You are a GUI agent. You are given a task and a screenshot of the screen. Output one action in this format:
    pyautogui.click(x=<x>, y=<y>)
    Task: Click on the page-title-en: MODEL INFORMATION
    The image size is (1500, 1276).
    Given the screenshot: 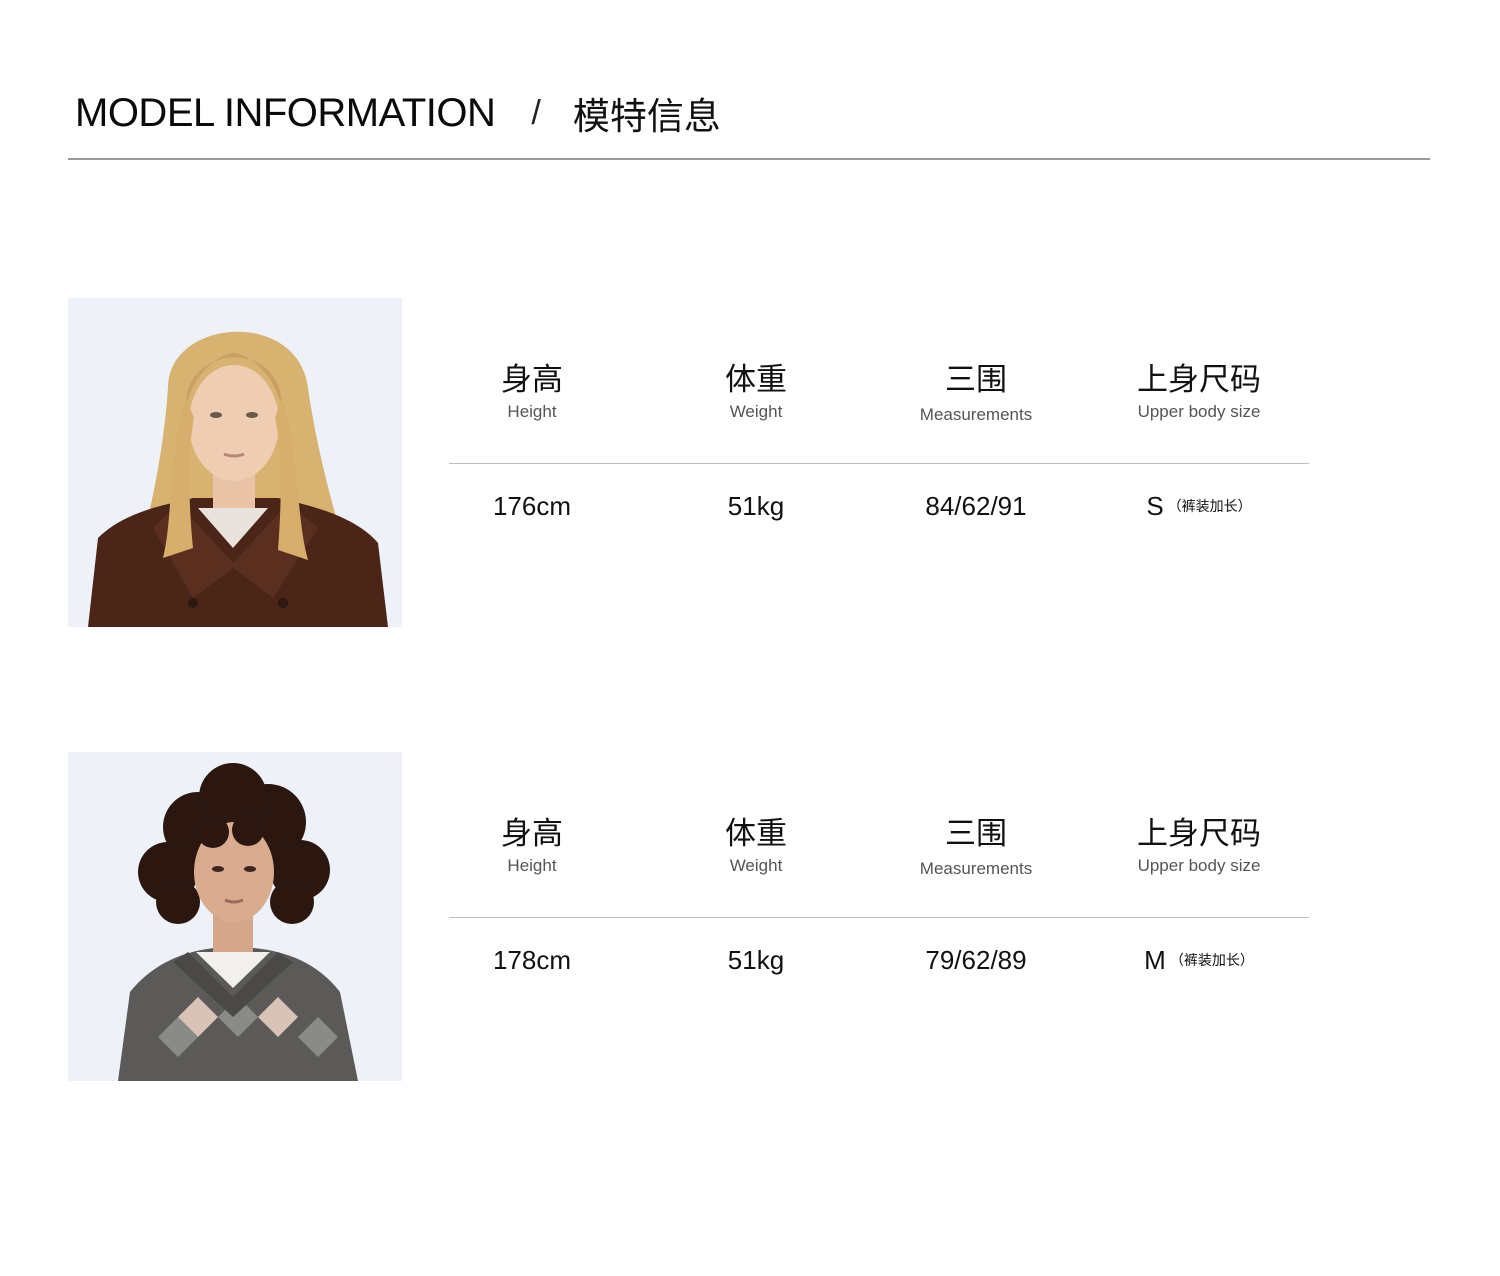 What is the action you would take?
    pyautogui.click(x=285, y=112)
    